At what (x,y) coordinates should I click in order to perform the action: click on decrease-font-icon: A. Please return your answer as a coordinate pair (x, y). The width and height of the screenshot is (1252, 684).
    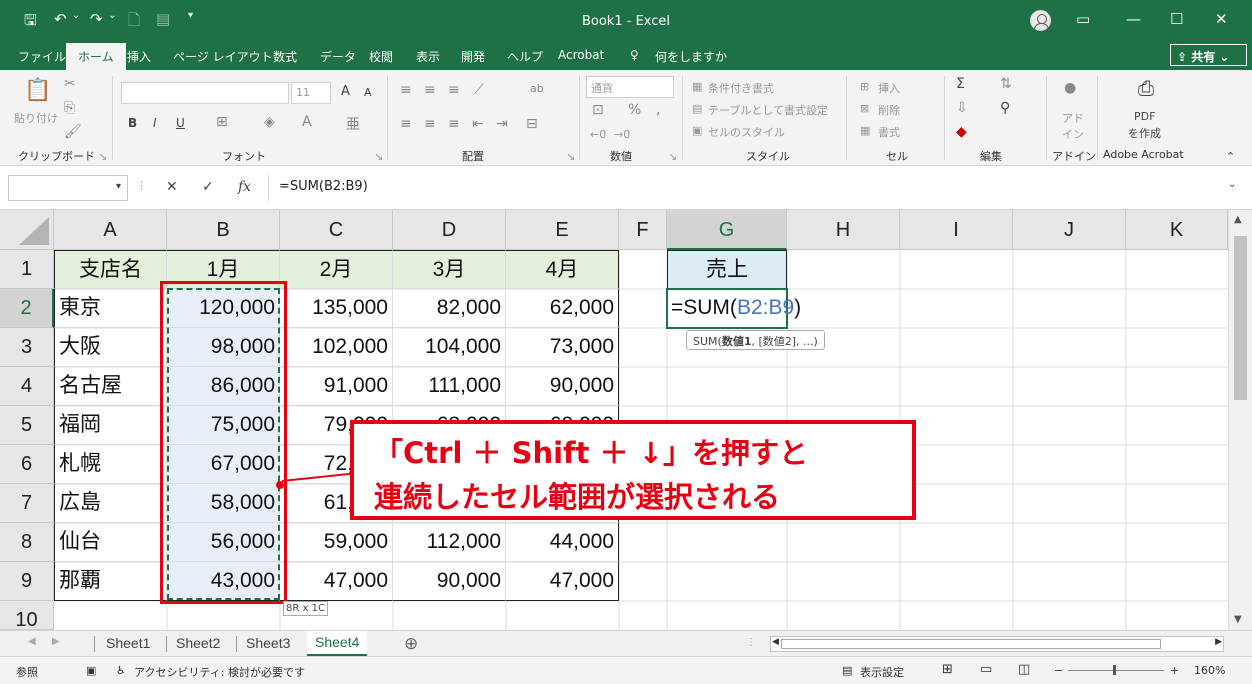
    Looking at the image, I should click on (368, 92).